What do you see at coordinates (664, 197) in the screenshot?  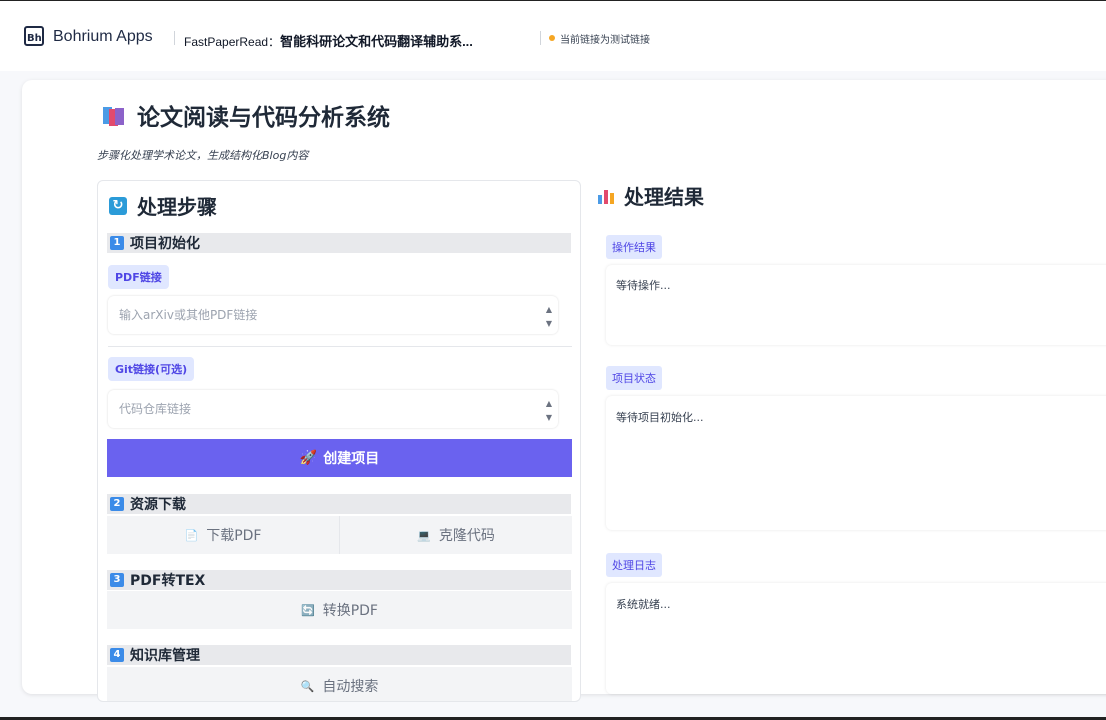 I see `results-panel-title-text: 处理结果` at bounding box center [664, 197].